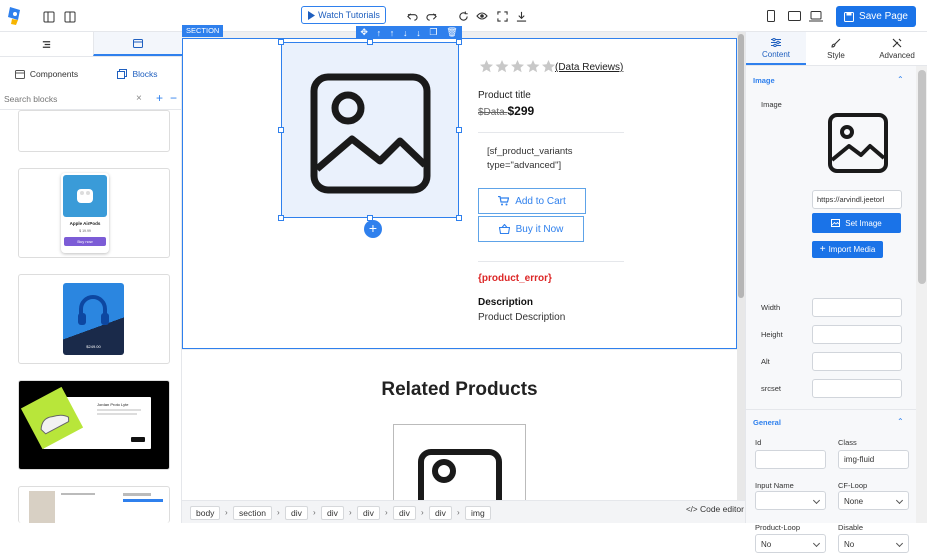 This screenshot has height=553, width=927. I want to click on class-field: img-fluid, so click(873, 459).